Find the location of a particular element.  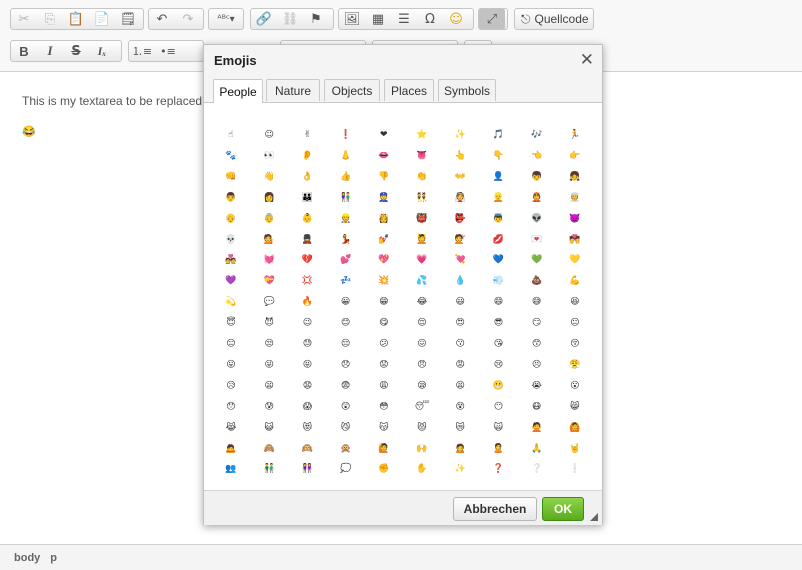

emoji-item: 😮 is located at coordinates (575, 386).